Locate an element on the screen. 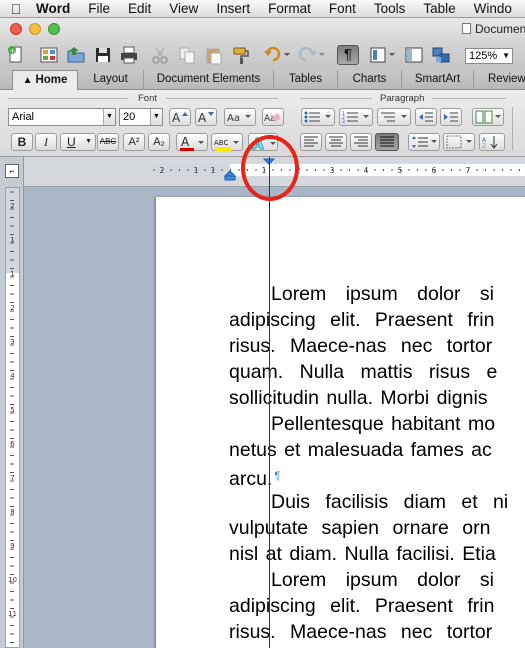  italic-button: I is located at coordinates (46, 142).